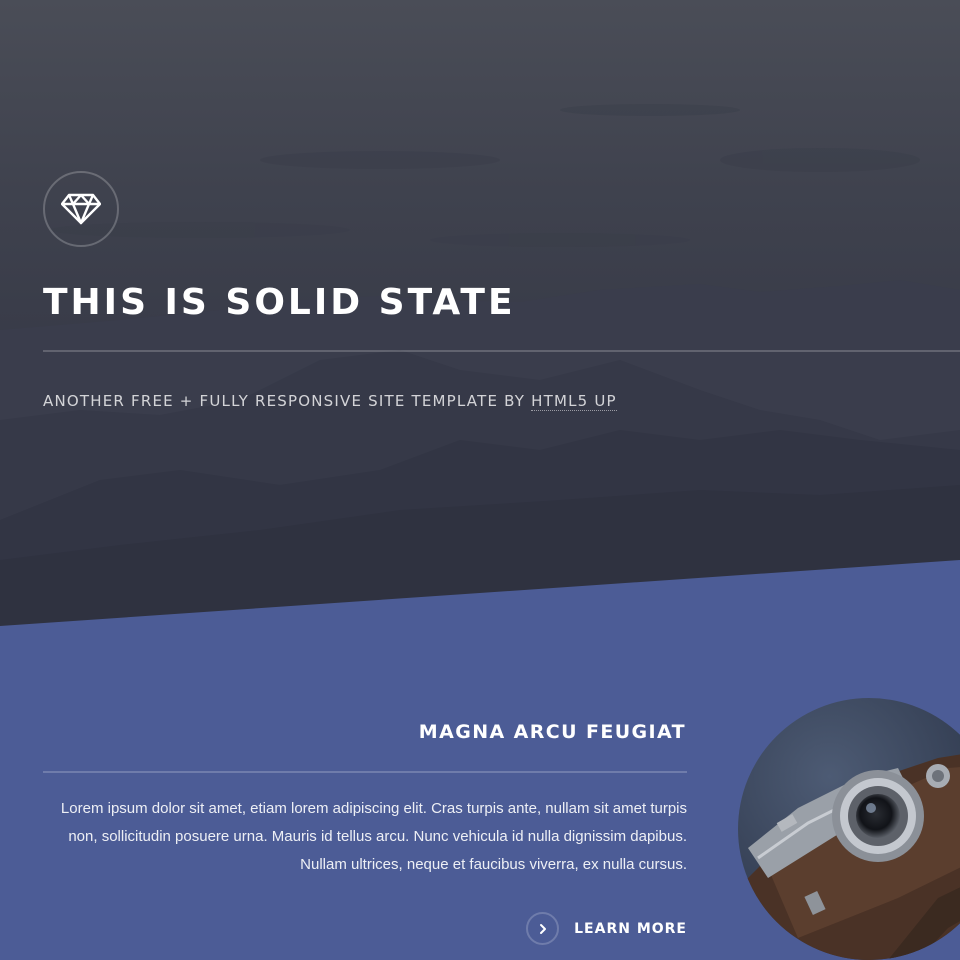 The width and height of the screenshot is (960, 960). I want to click on chevron-right-icon, so click(542, 928).